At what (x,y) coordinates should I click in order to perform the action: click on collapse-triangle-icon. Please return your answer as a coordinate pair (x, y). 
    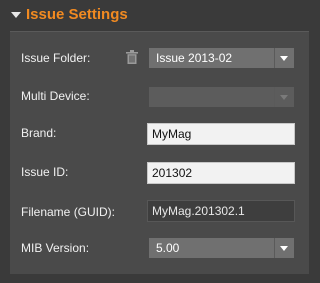
    Looking at the image, I should click on (16, 15).